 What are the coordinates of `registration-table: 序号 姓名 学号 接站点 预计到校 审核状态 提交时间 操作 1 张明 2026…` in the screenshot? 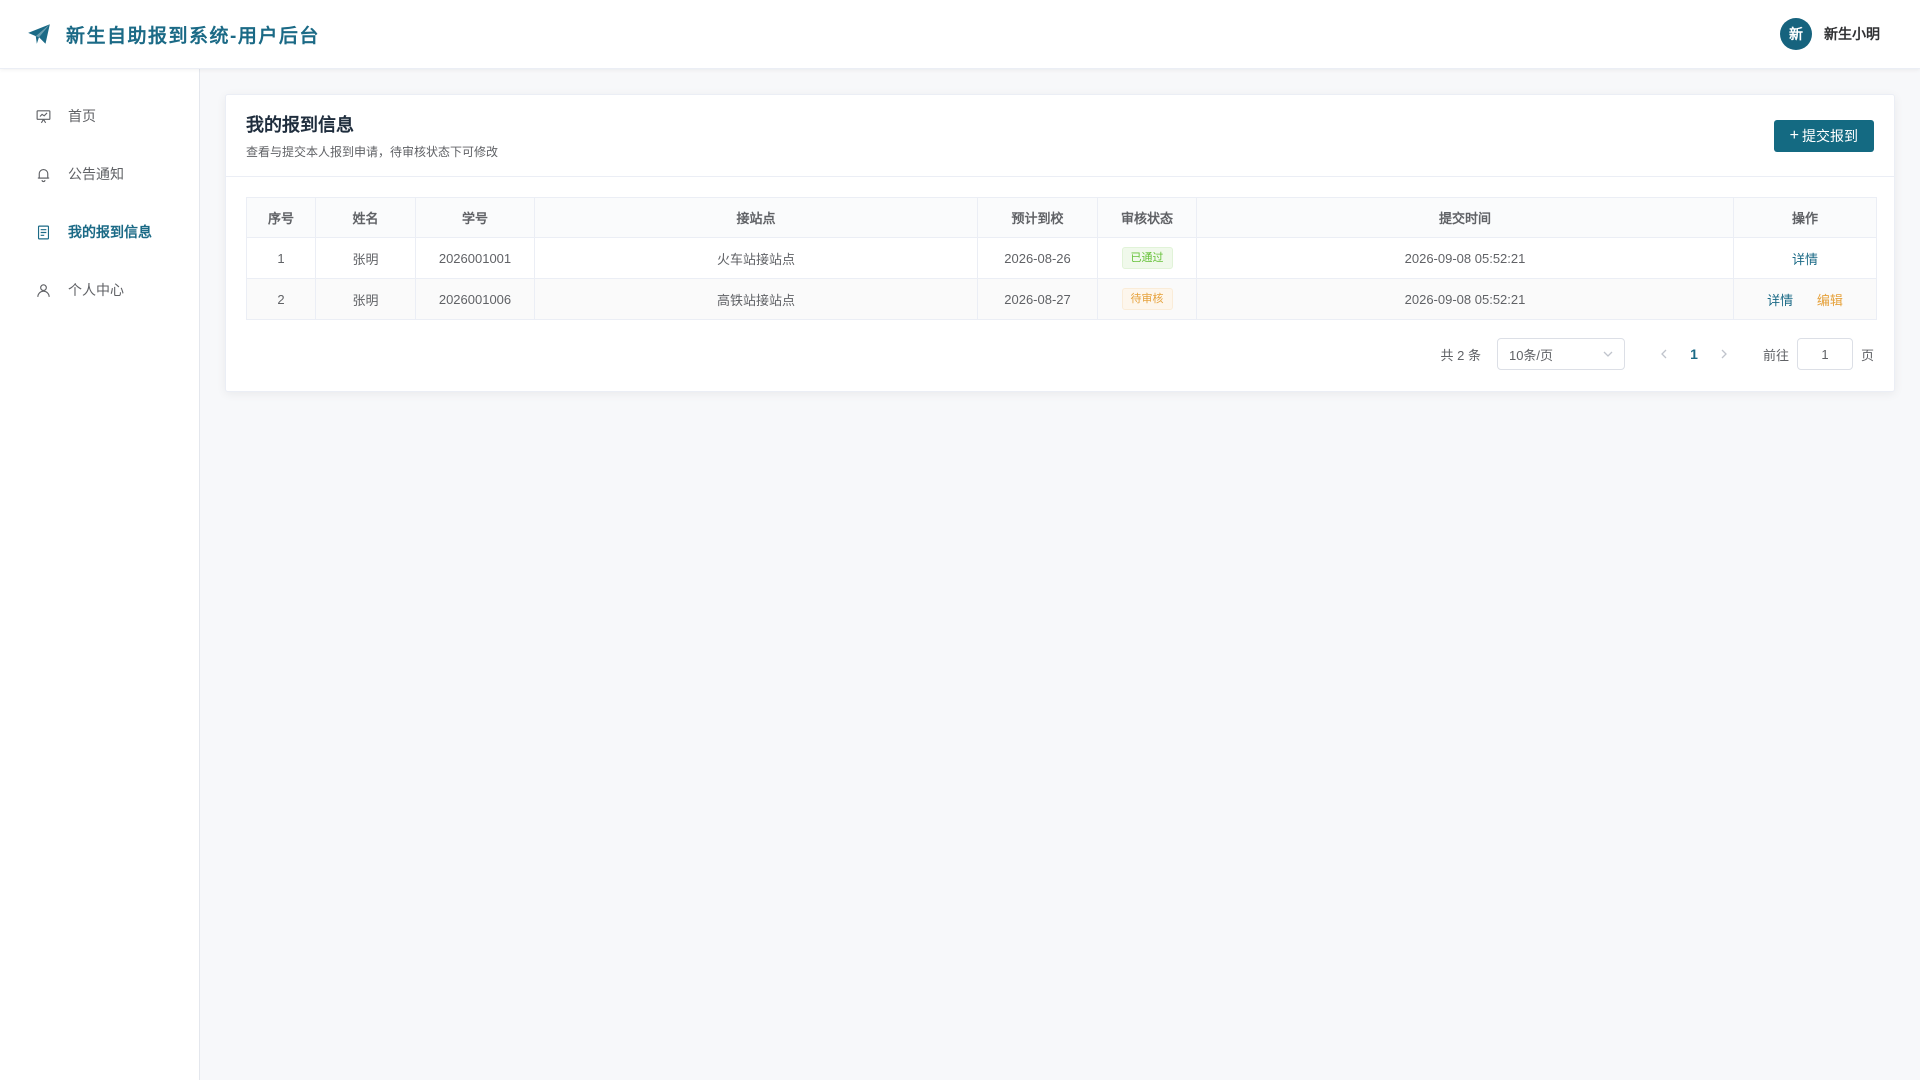 It's located at (1061, 258).